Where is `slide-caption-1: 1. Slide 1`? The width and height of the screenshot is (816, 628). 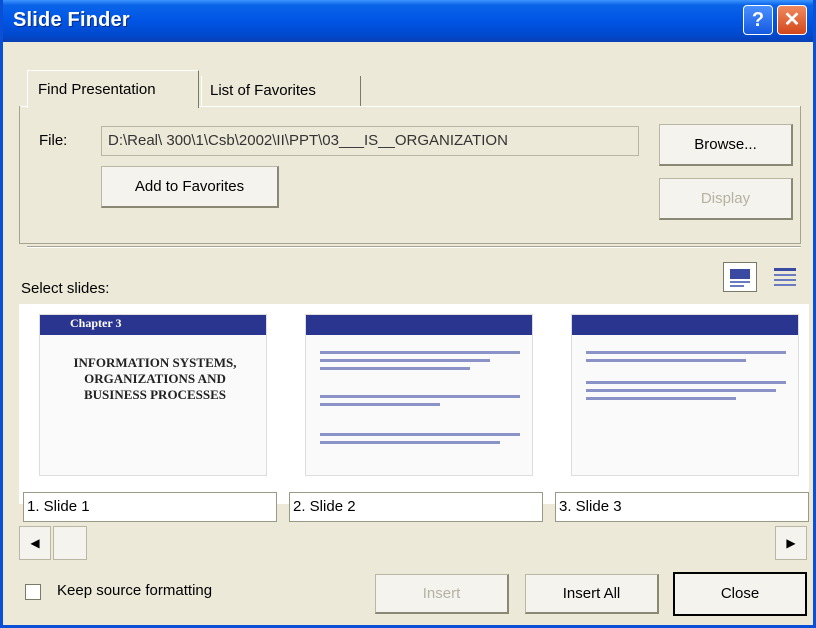 slide-caption-1: 1. Slide 1 is located at coordinates (150, 507).